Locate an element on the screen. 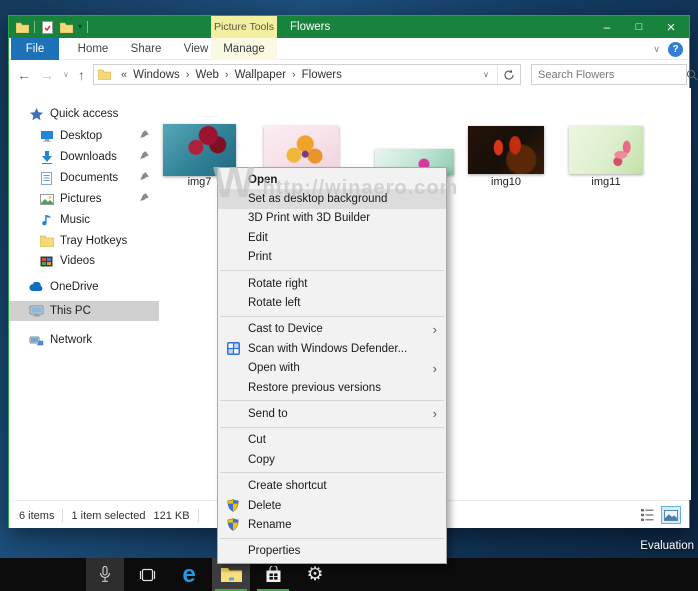  ribbon-tab-row: File Home Share View Manage ∨ ? is located at coordinates (349, 49).